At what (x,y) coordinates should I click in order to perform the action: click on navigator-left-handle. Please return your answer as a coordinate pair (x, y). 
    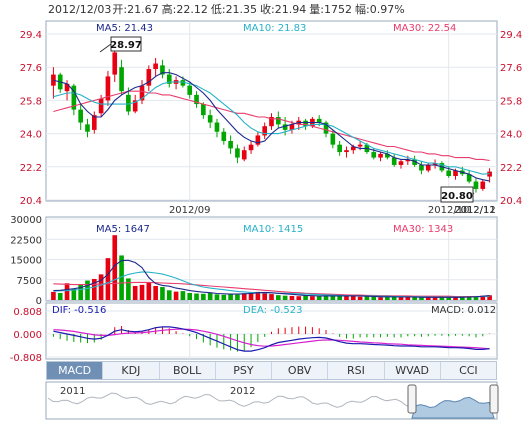
    Looking at the image, I should click on (412, 399).